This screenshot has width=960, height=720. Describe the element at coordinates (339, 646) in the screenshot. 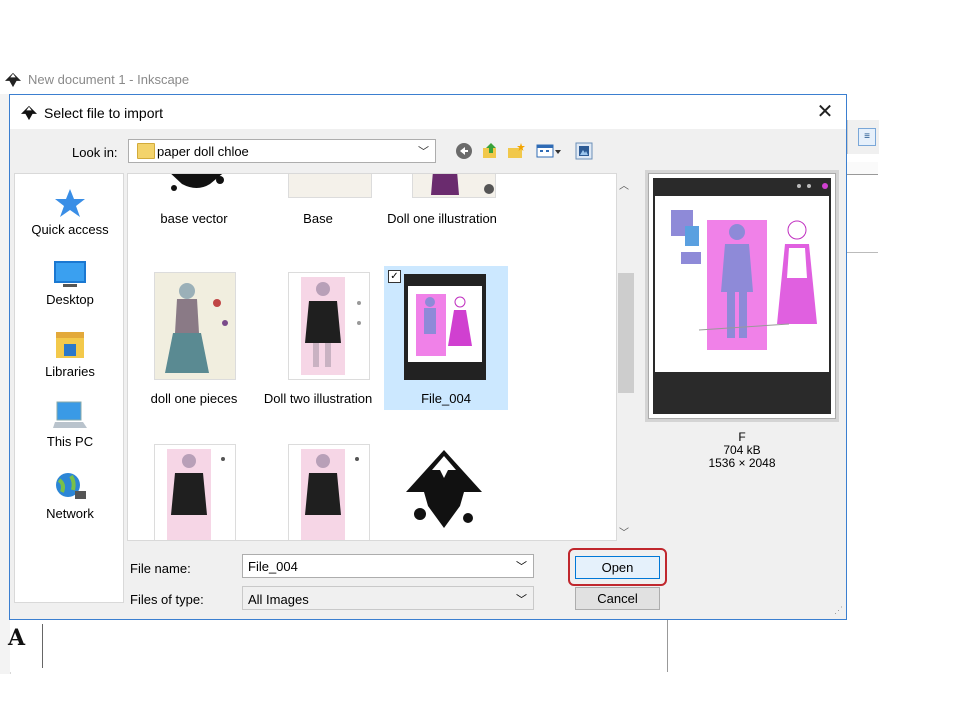

I see `inkscape-canvas` at that location.